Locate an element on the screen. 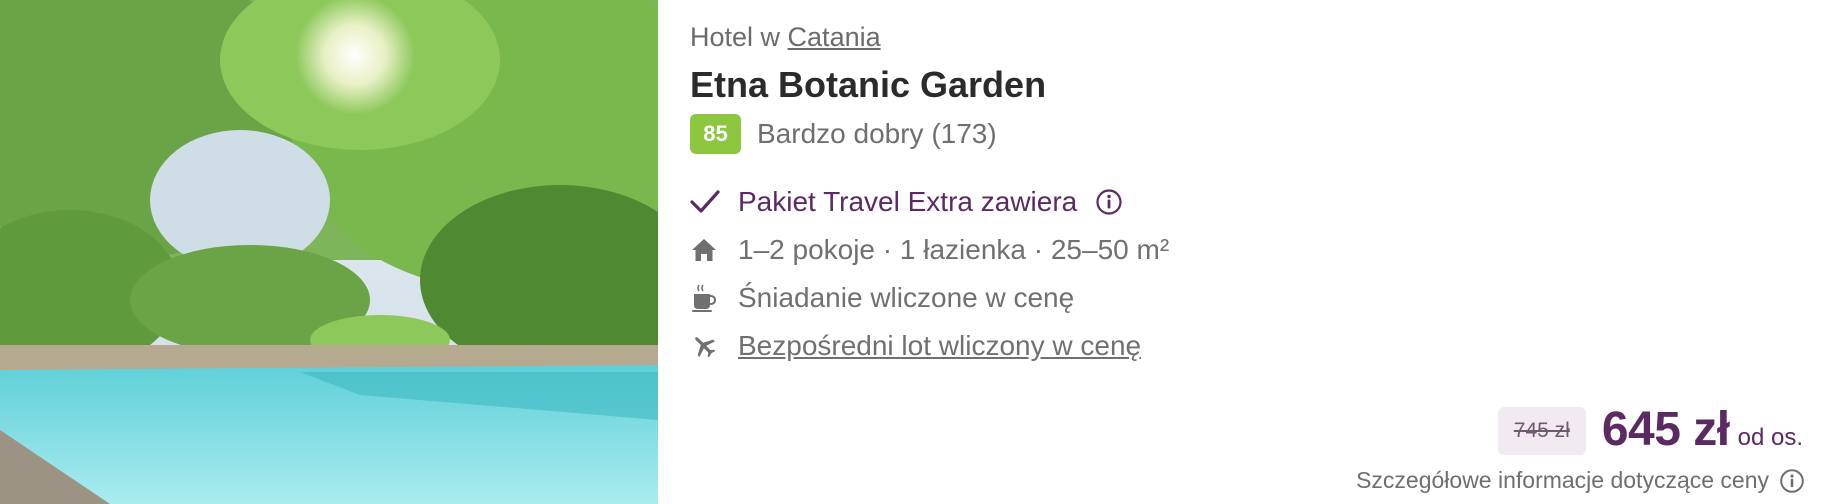 The image size is (1822, 504). flight-link: Bezpośredni lot wliczony w cenę is located at coordinates (939, 346).